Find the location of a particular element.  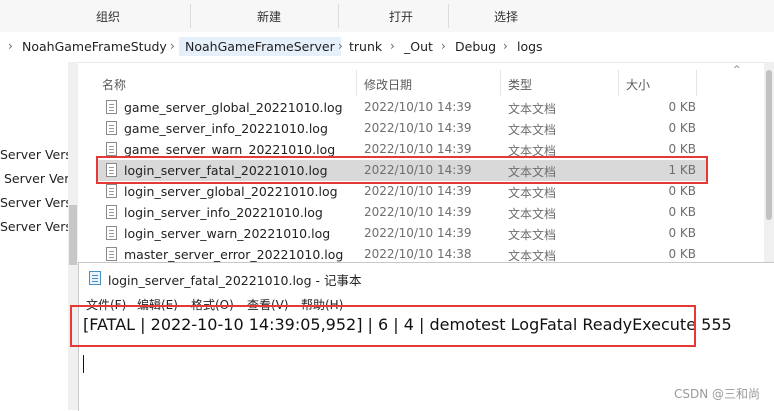

column-header-name: 名称 is located at coordinates (114, 84).